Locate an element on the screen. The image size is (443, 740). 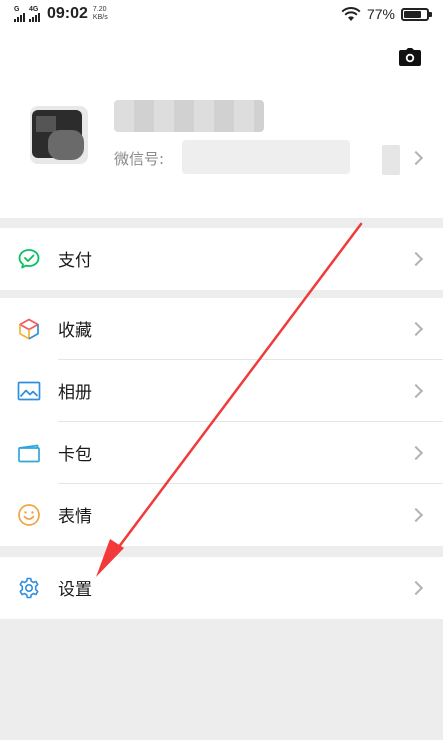
menu-item-settings-label: 设置 is located at coordinates (75, 590).